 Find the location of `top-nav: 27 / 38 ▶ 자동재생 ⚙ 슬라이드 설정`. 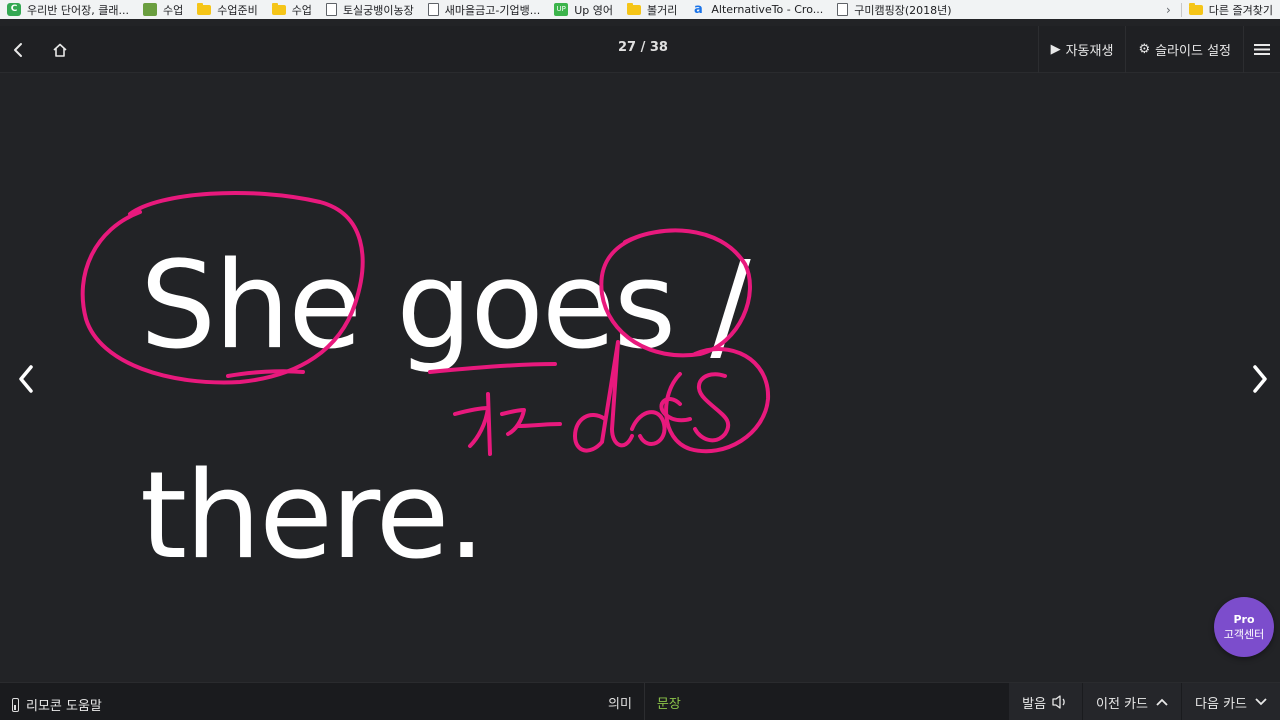

top-nav: 27 / 38 ▶ 자동재생 ⚙ 슬라이드 설정 is located at coordinates (640, 49).